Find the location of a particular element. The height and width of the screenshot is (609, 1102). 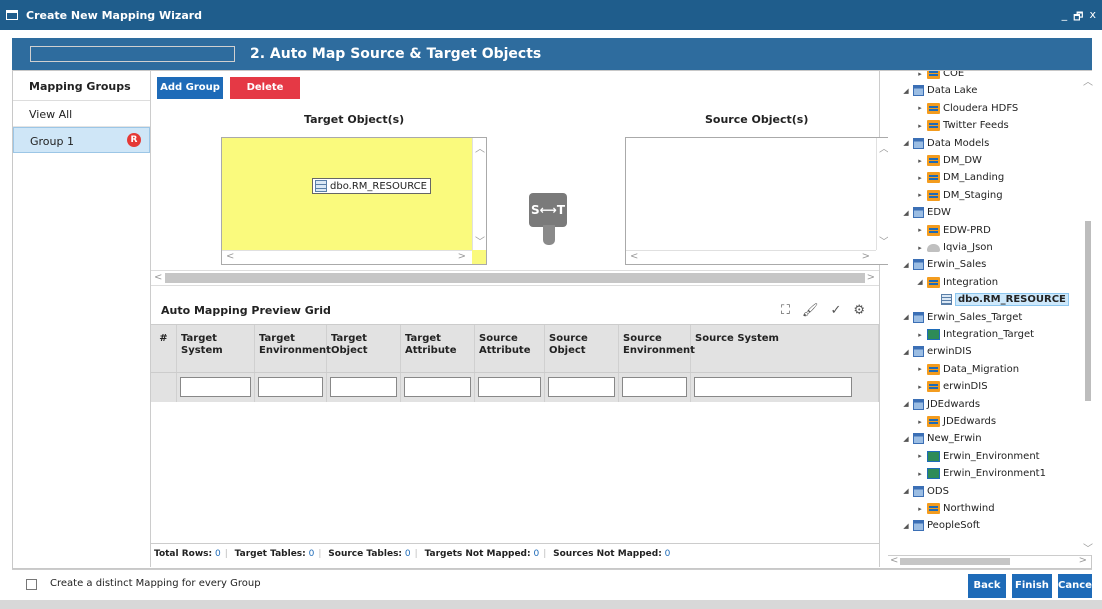

mapping-area-hscroll: < > is located at coordinates (515, 278).